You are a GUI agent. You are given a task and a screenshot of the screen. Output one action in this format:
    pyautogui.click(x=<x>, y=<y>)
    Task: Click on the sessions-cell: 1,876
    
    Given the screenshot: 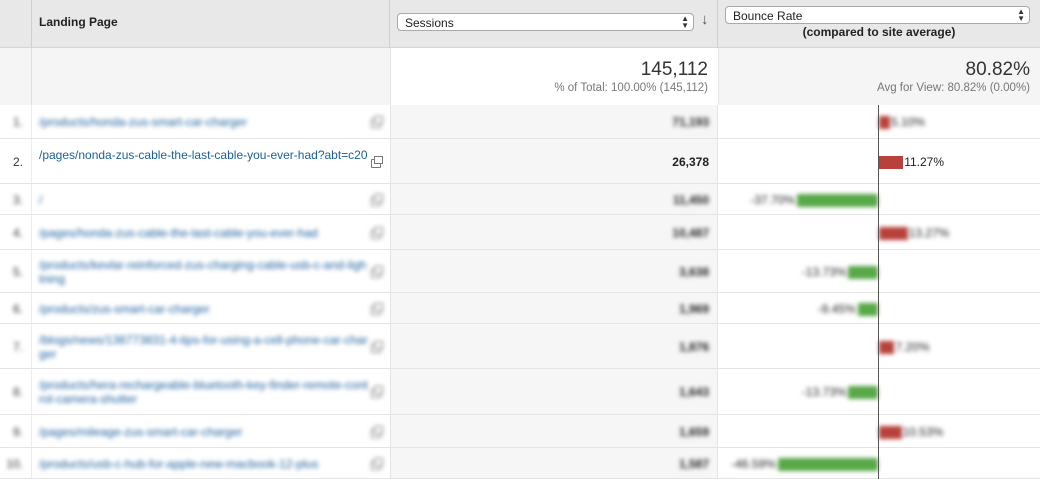 What is the action you would take?
    pyautogui.click(x=554, y=346)
    